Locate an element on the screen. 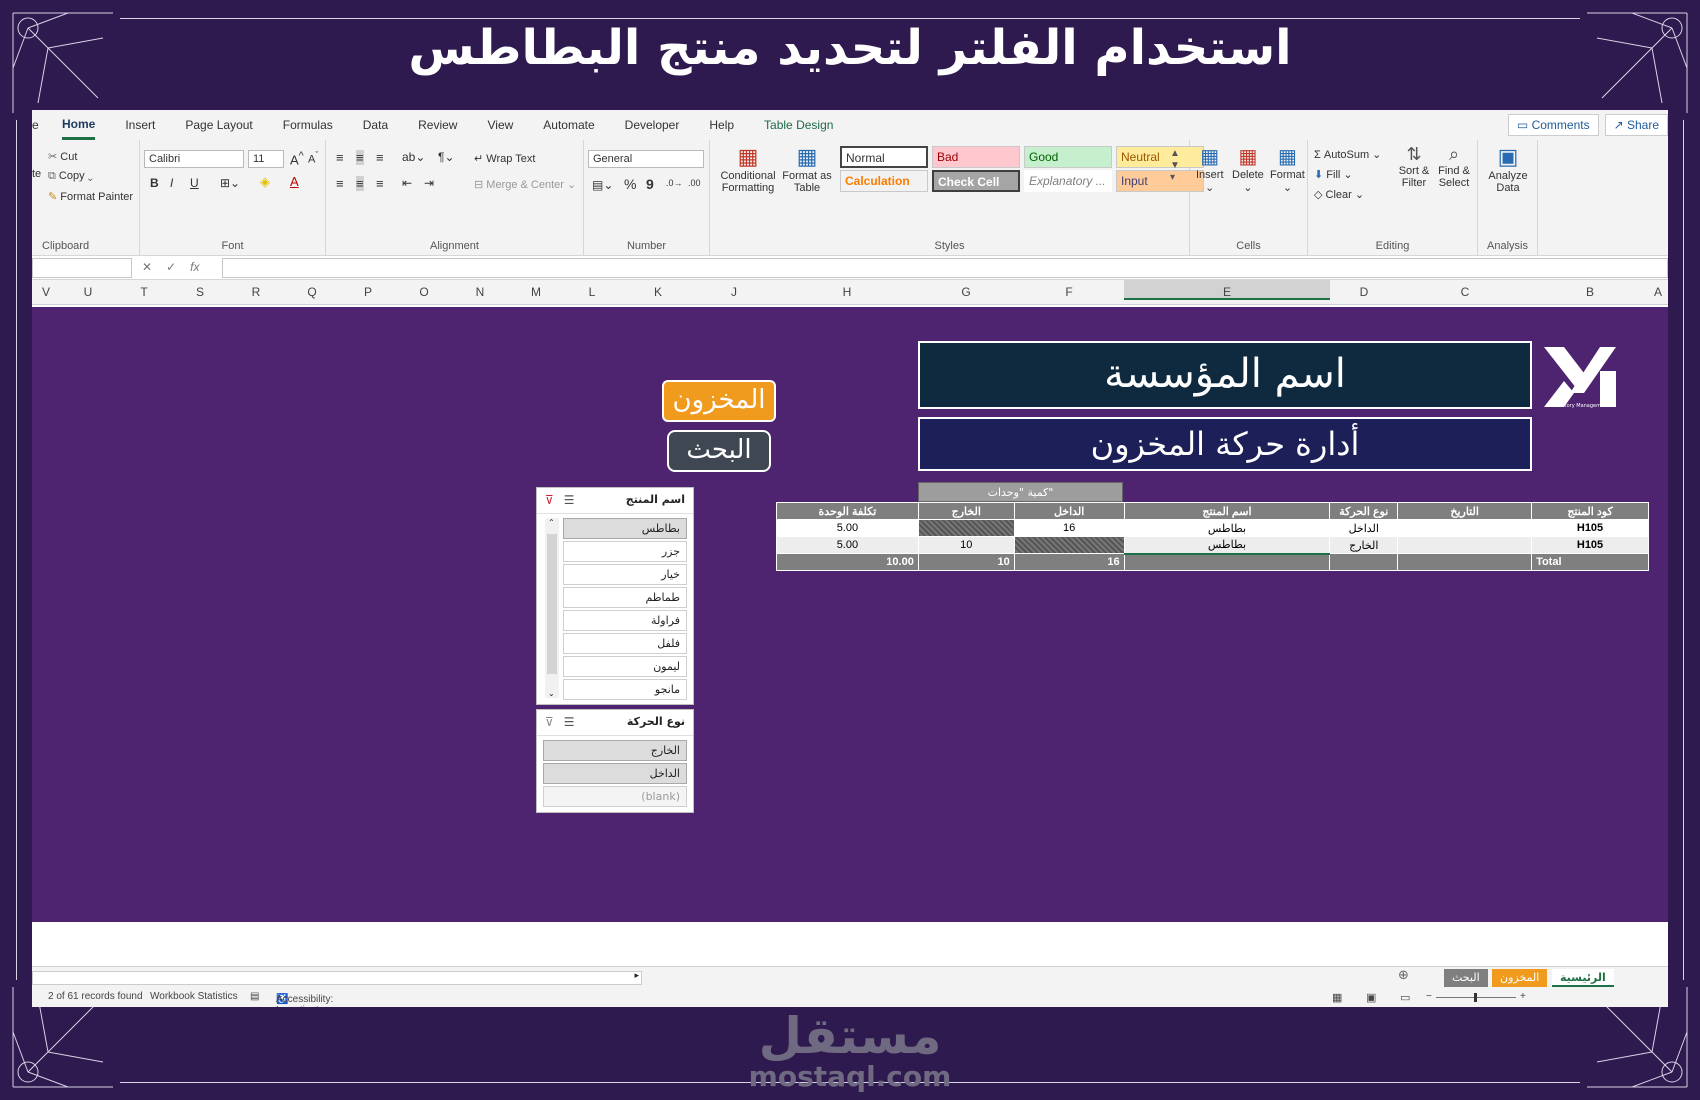 Image resolution: width=1700 pixels, height=1100 pixels. insert-cells-button: ▦ Insert ⌄ is located at coordinates (1210, 169).